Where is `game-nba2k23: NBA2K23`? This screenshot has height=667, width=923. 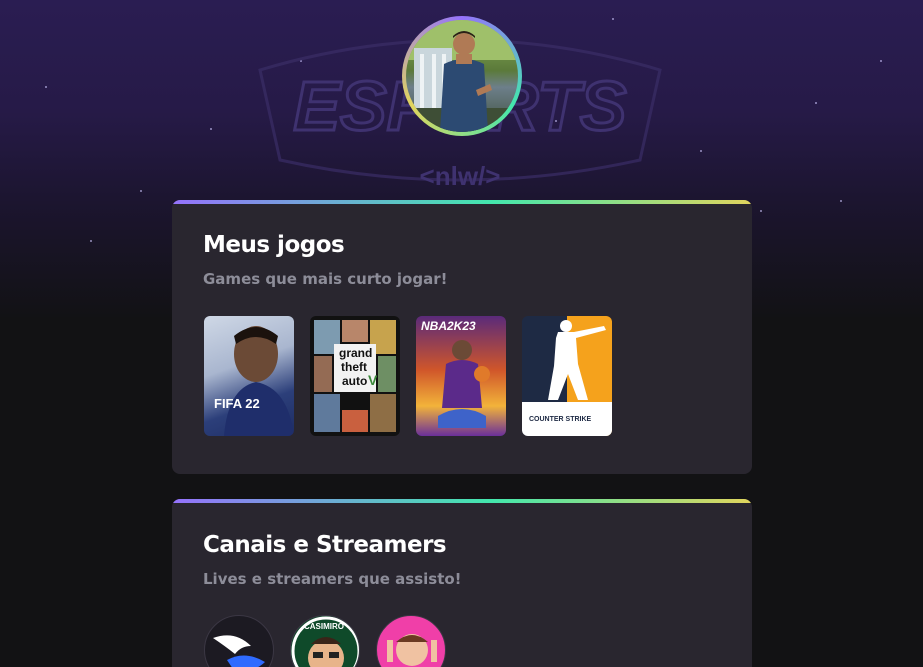
game-nba2k23: NBA2K23 is located at coordinates (461, 376).